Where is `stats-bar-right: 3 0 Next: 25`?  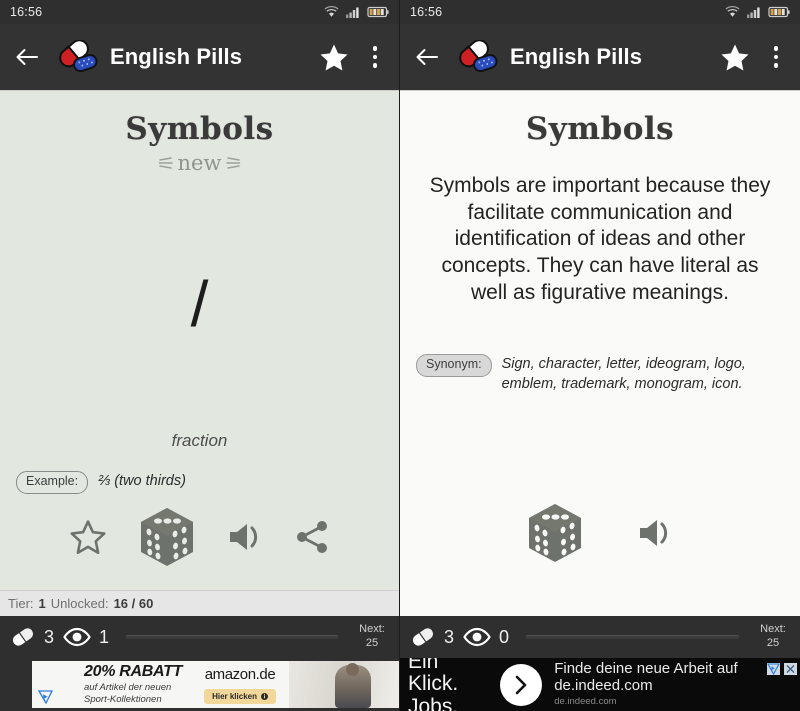 stats-bar-right: 3 0 Next: 25 is located at coordinates (600, 637).